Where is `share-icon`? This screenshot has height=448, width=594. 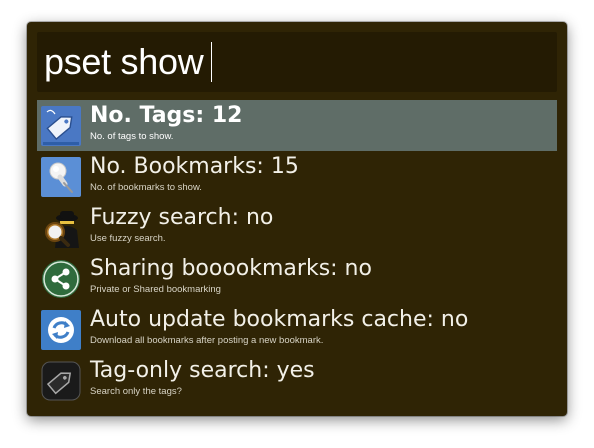
share-icon is located at coordinates (61, 279).